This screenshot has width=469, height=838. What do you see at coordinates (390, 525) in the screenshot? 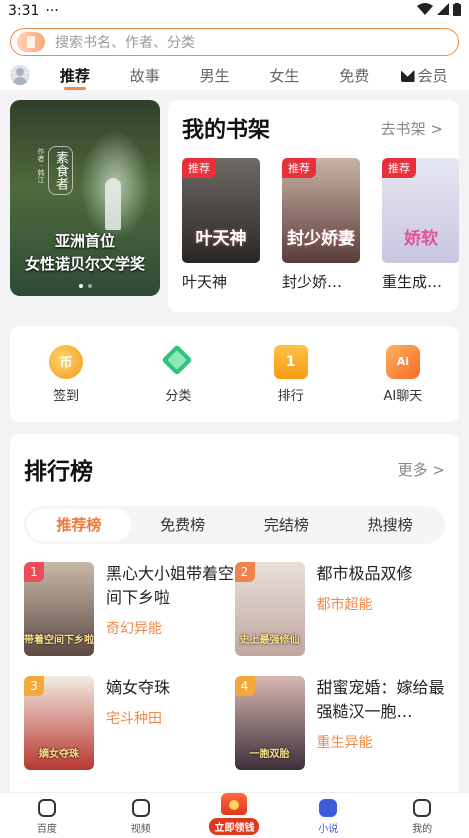
I see `tab-hot-search-list: 热搜榜` at bounding box center [390, 525].